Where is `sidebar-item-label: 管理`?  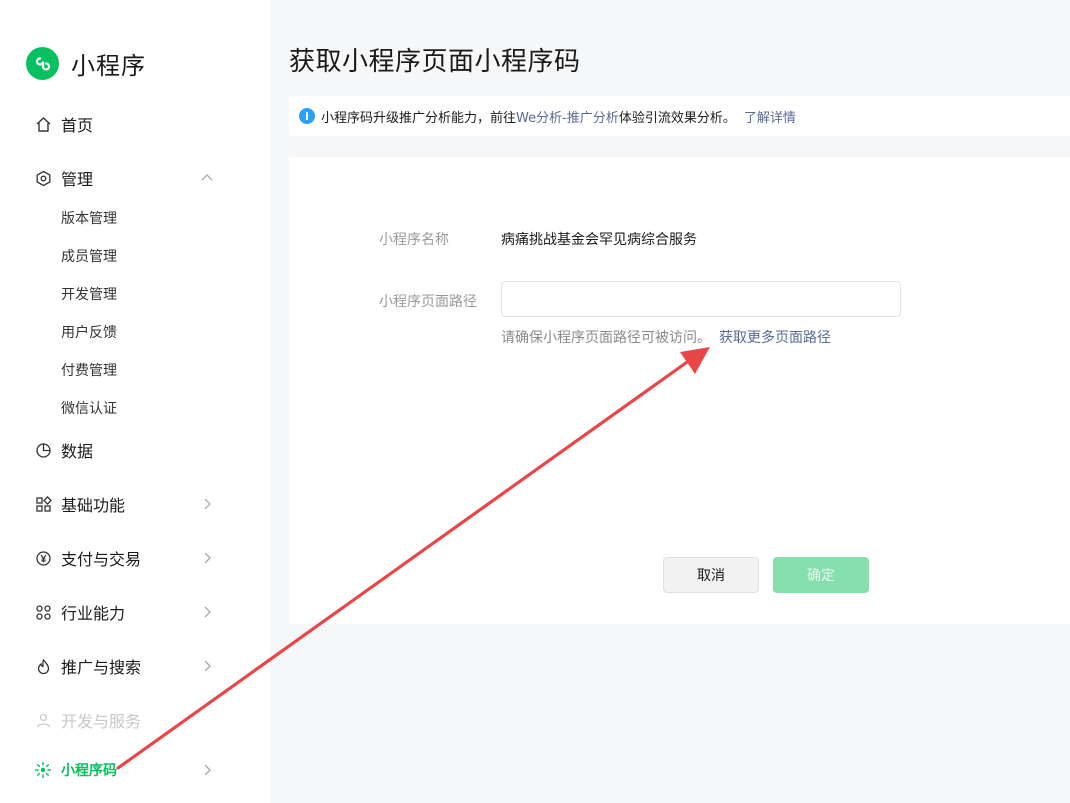
sidebar-item-label: 管理 is located at coordinates (77, 179).